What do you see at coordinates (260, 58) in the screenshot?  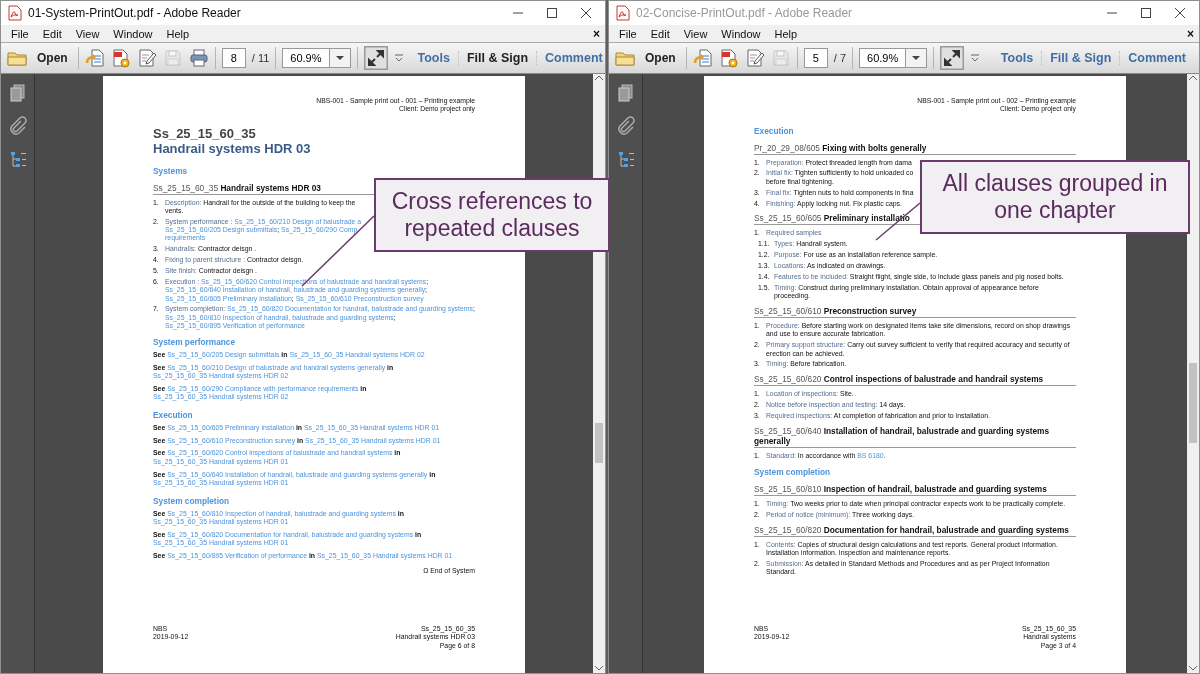 I see `page-count: / 11` at bounding box center [260, 58].